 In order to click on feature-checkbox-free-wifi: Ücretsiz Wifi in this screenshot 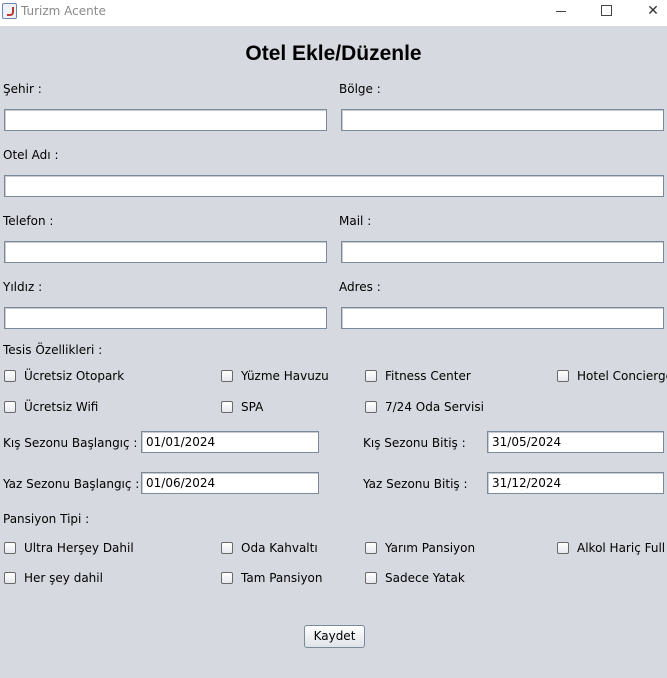, I will do `click(51, 407)`.